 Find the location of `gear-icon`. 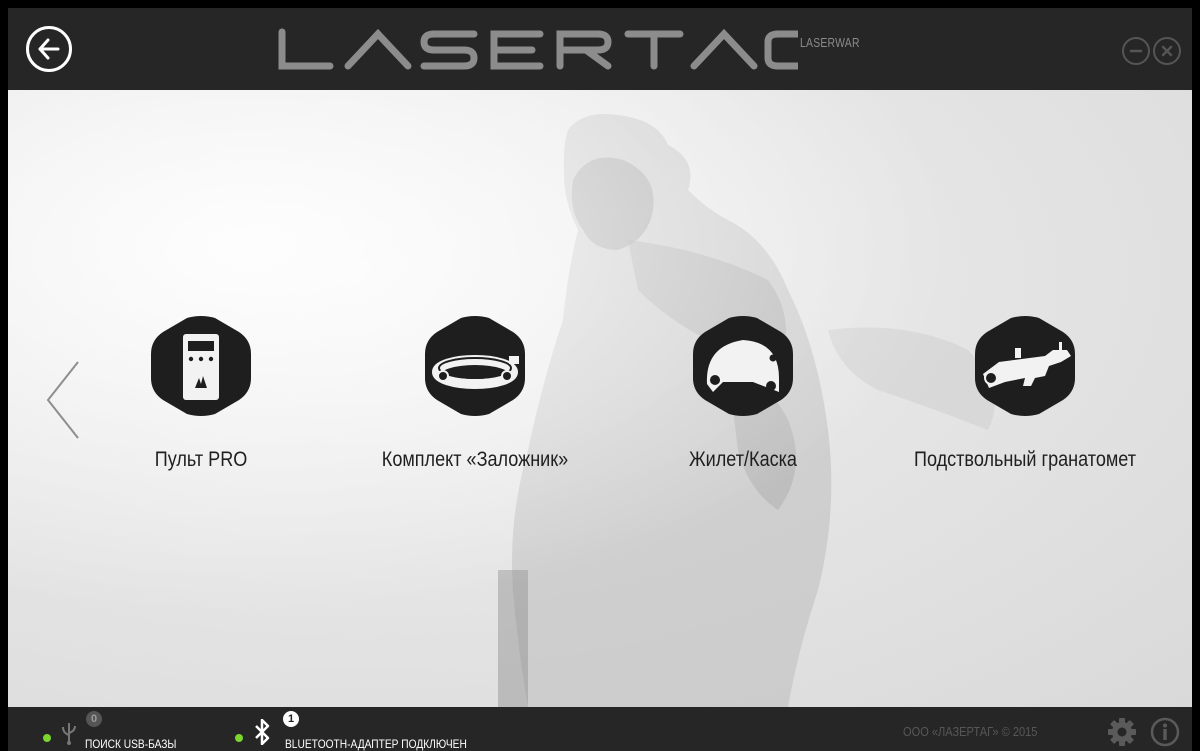

gear-icon is located at coordinates (1122, 732).